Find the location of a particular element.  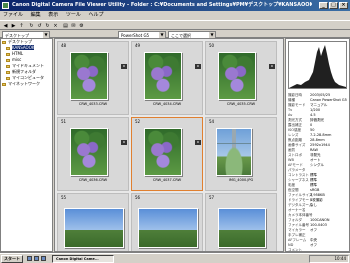

forward-icon: ▶ is located at coordinates (13, 25).